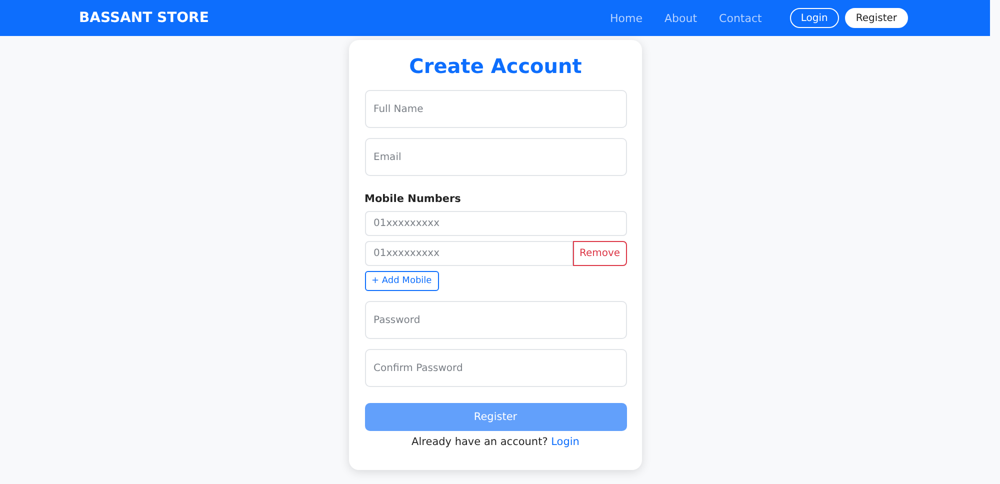 The height and width of the screenshot is (484, 1000). I want to click on add-mobile-button: + Add Mobile, so click(401, 281).